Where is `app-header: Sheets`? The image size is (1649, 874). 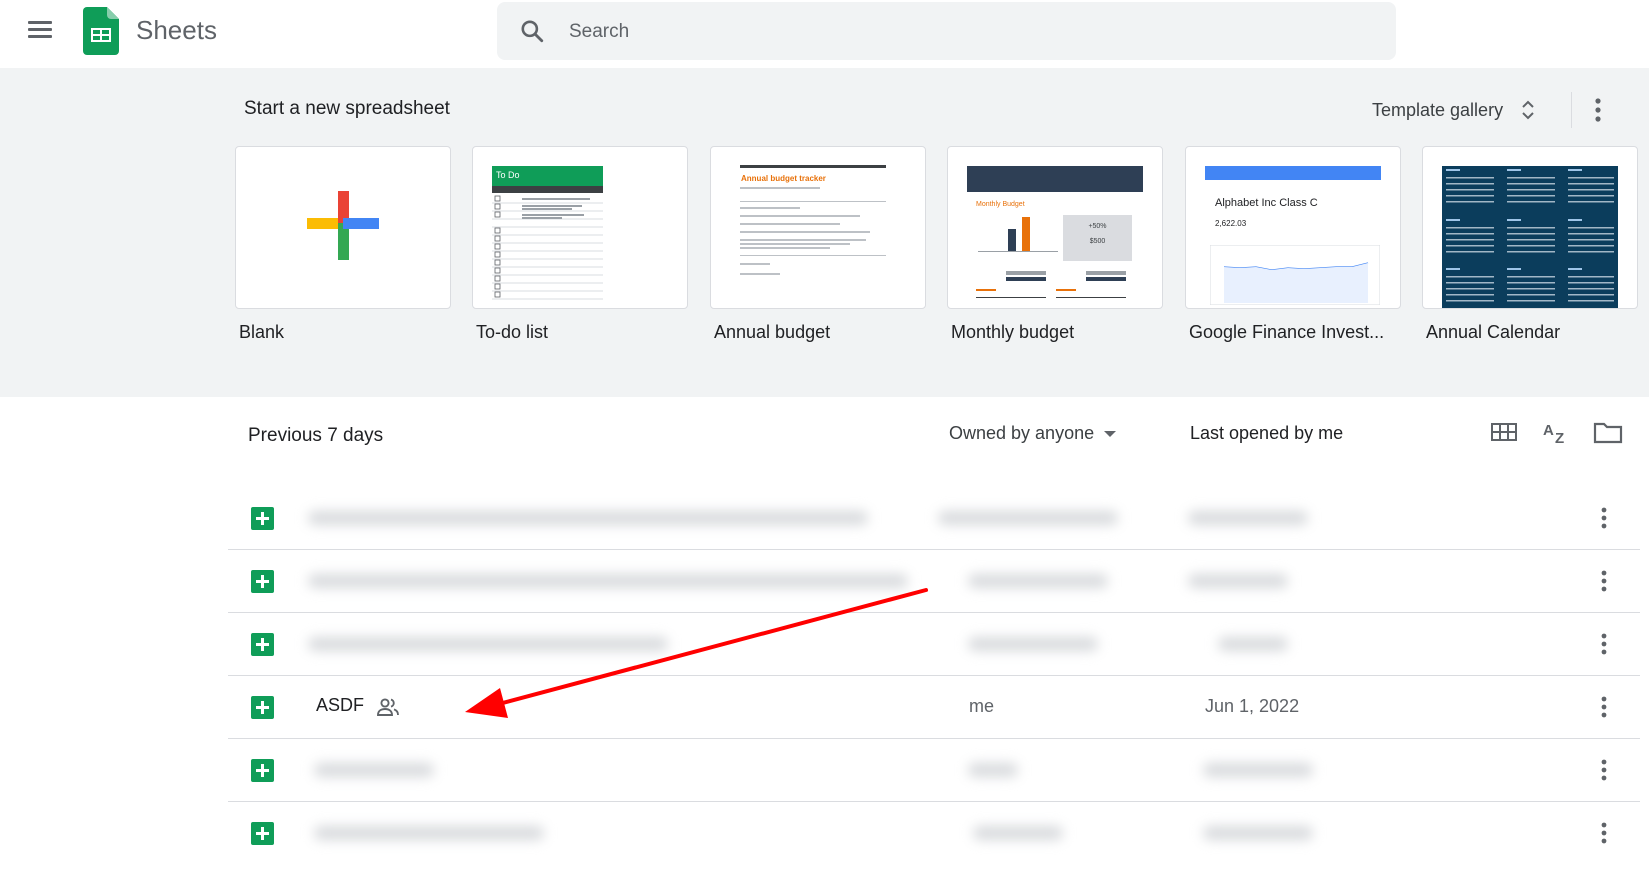
app-header: Sheets is located at coordinates (824, 34).